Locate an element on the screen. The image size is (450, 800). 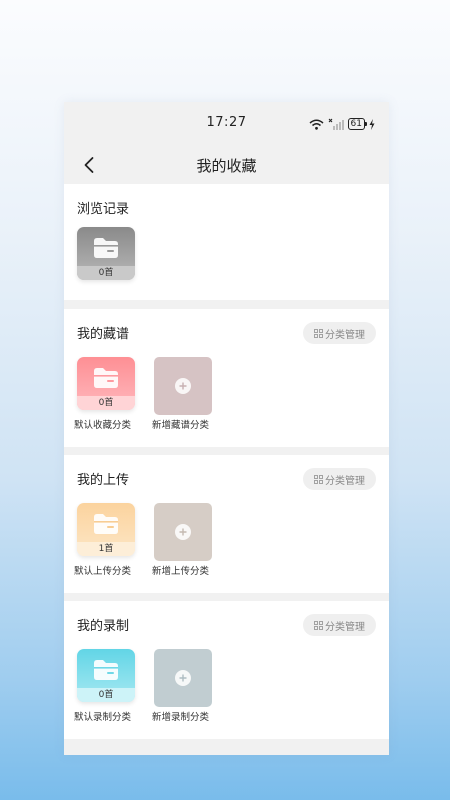
add-upload-category-button is located at coordinates (183, 532).